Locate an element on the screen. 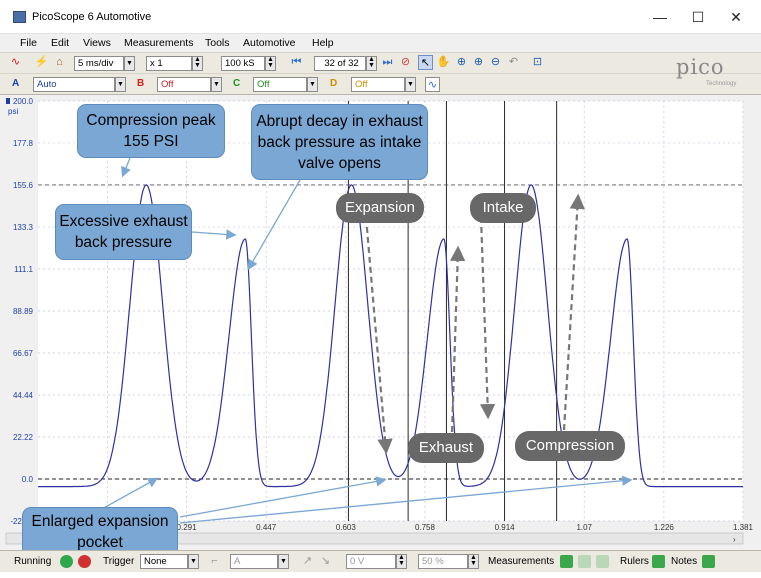 The image size is (761, 578). run-state: Running is located at coordinates (33, 561).